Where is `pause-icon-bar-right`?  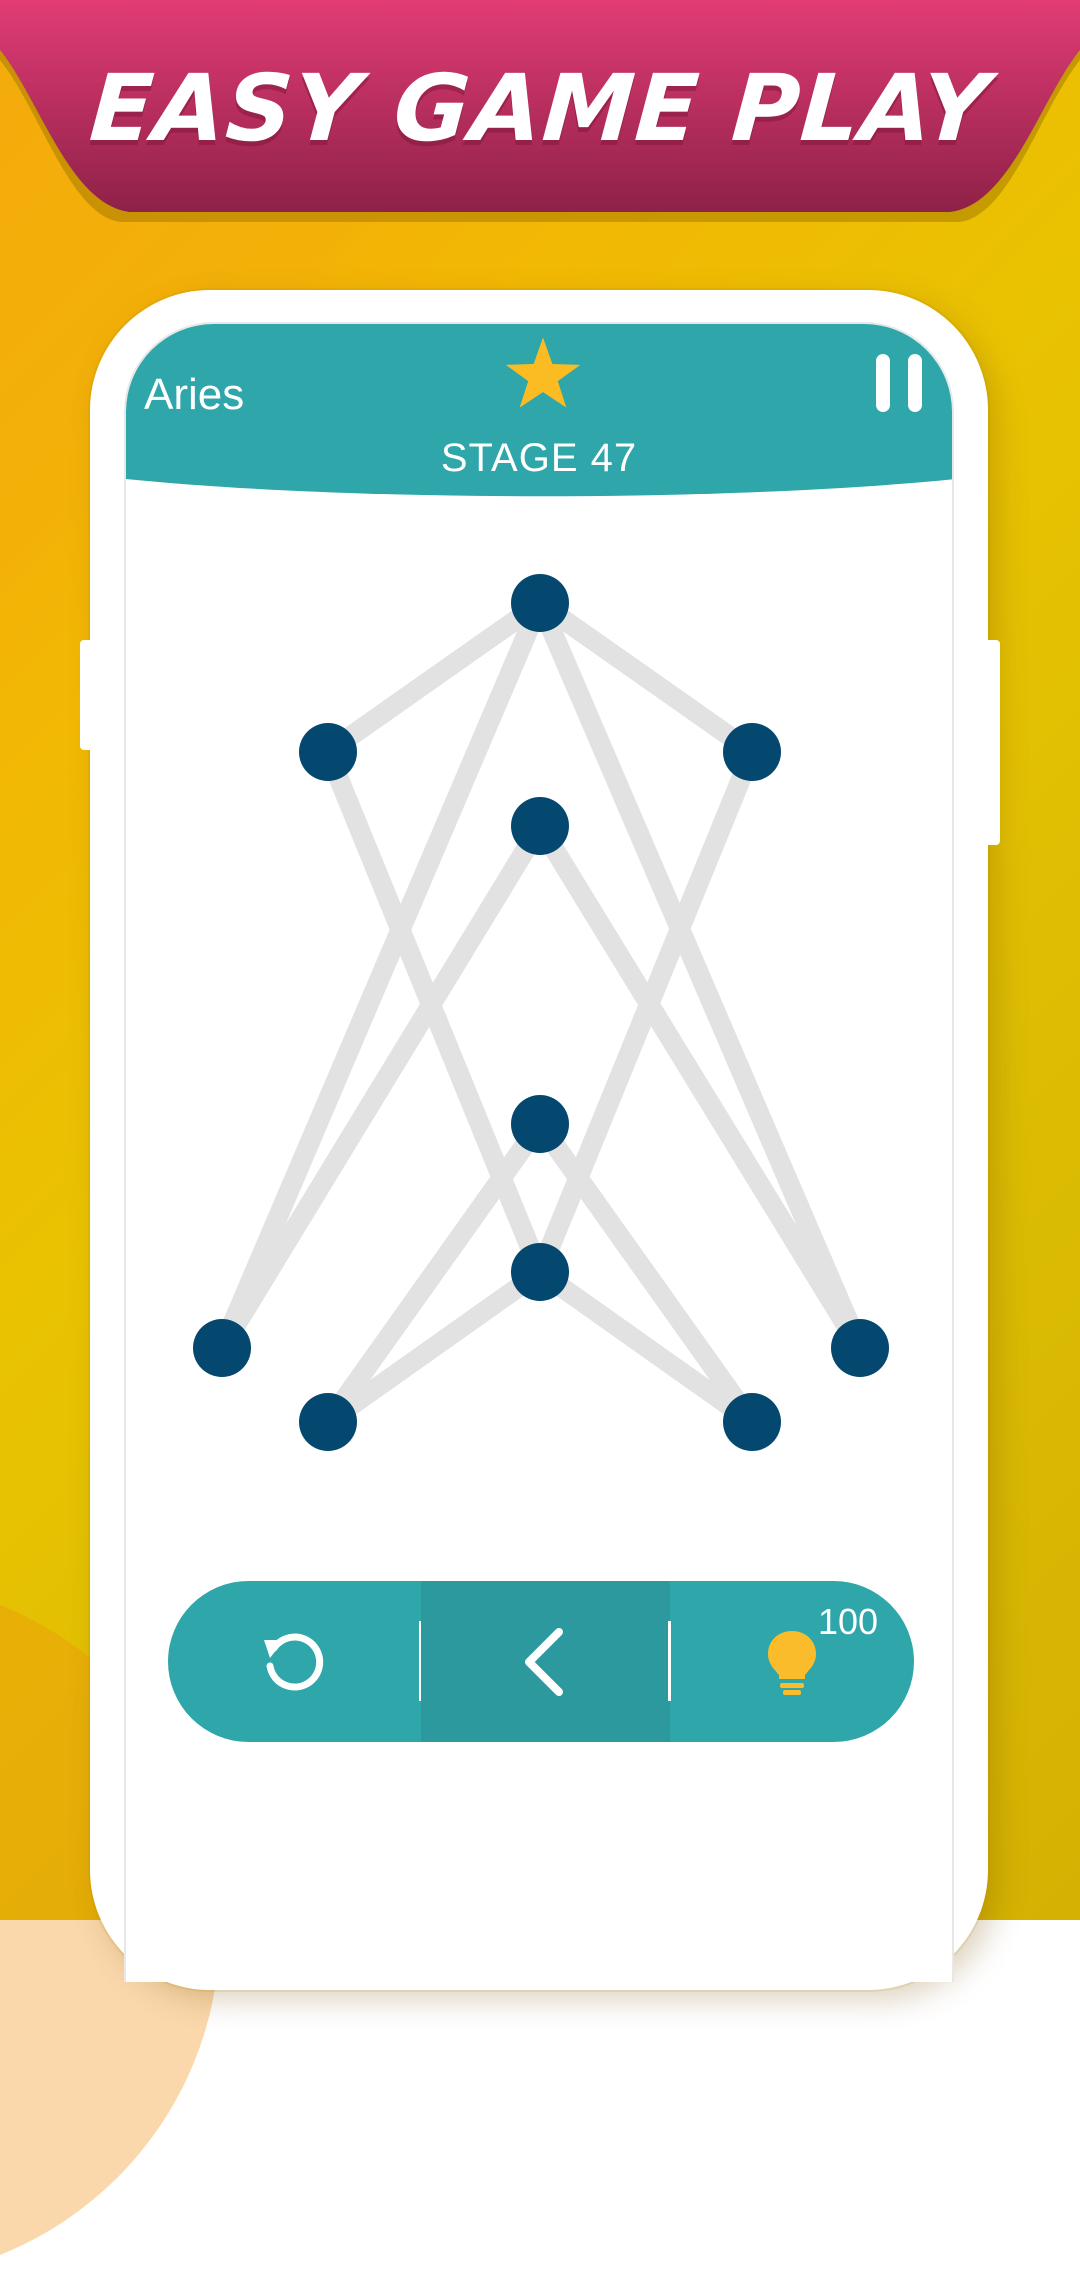 pause-icon-bar-right is located at coordinates (915, 383).